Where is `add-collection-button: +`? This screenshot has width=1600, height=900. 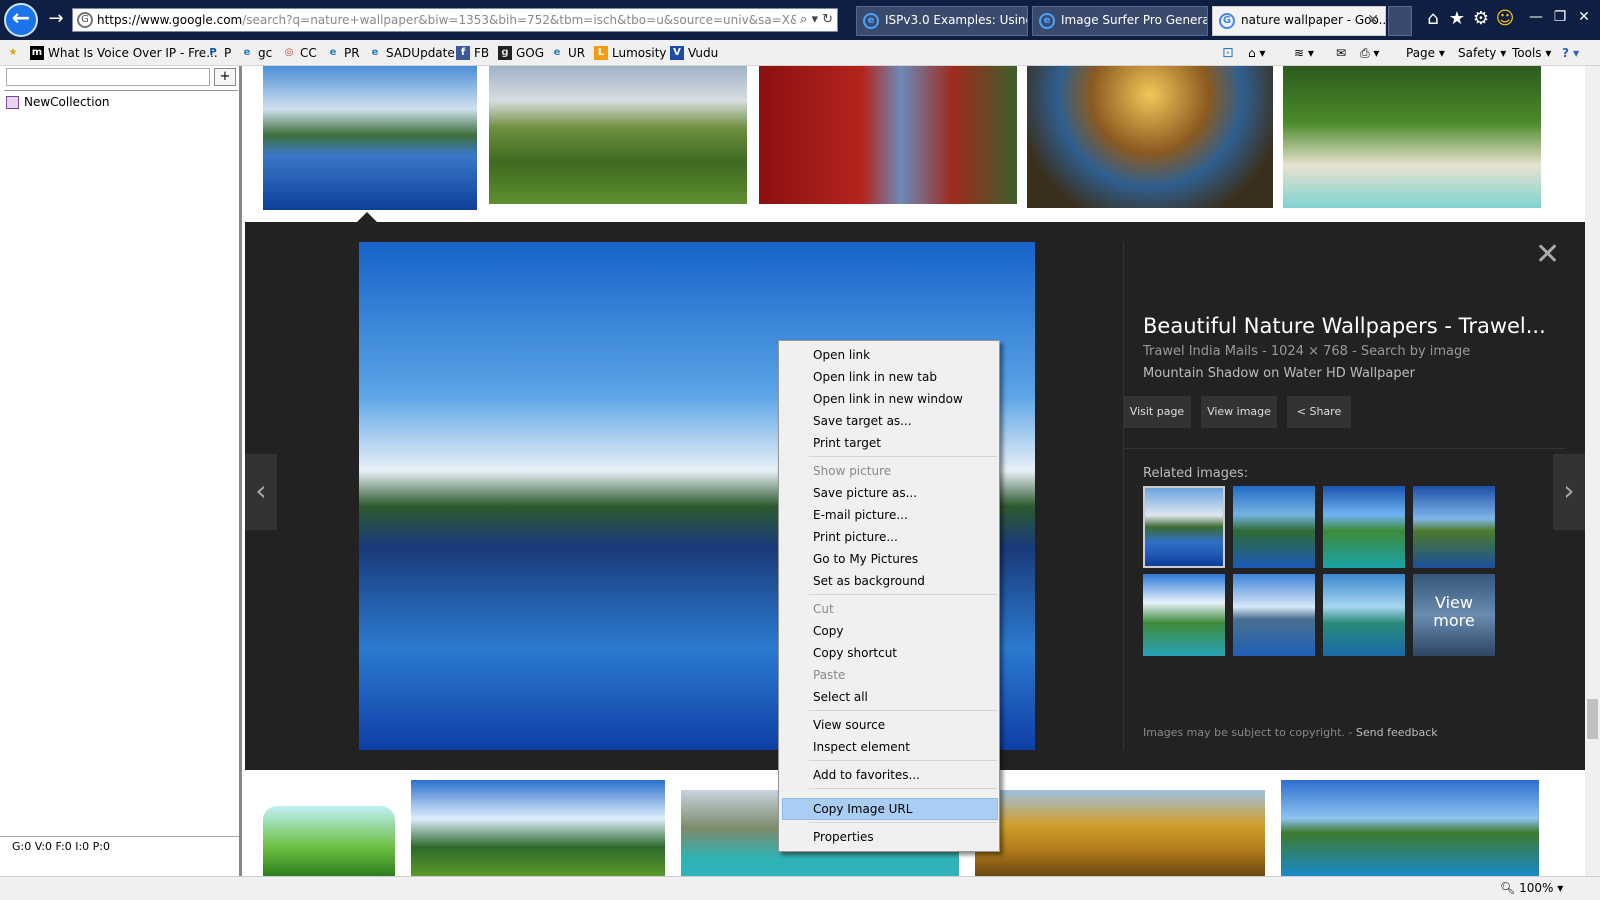
add-collection-button: + is located at coordinates (225, 77).